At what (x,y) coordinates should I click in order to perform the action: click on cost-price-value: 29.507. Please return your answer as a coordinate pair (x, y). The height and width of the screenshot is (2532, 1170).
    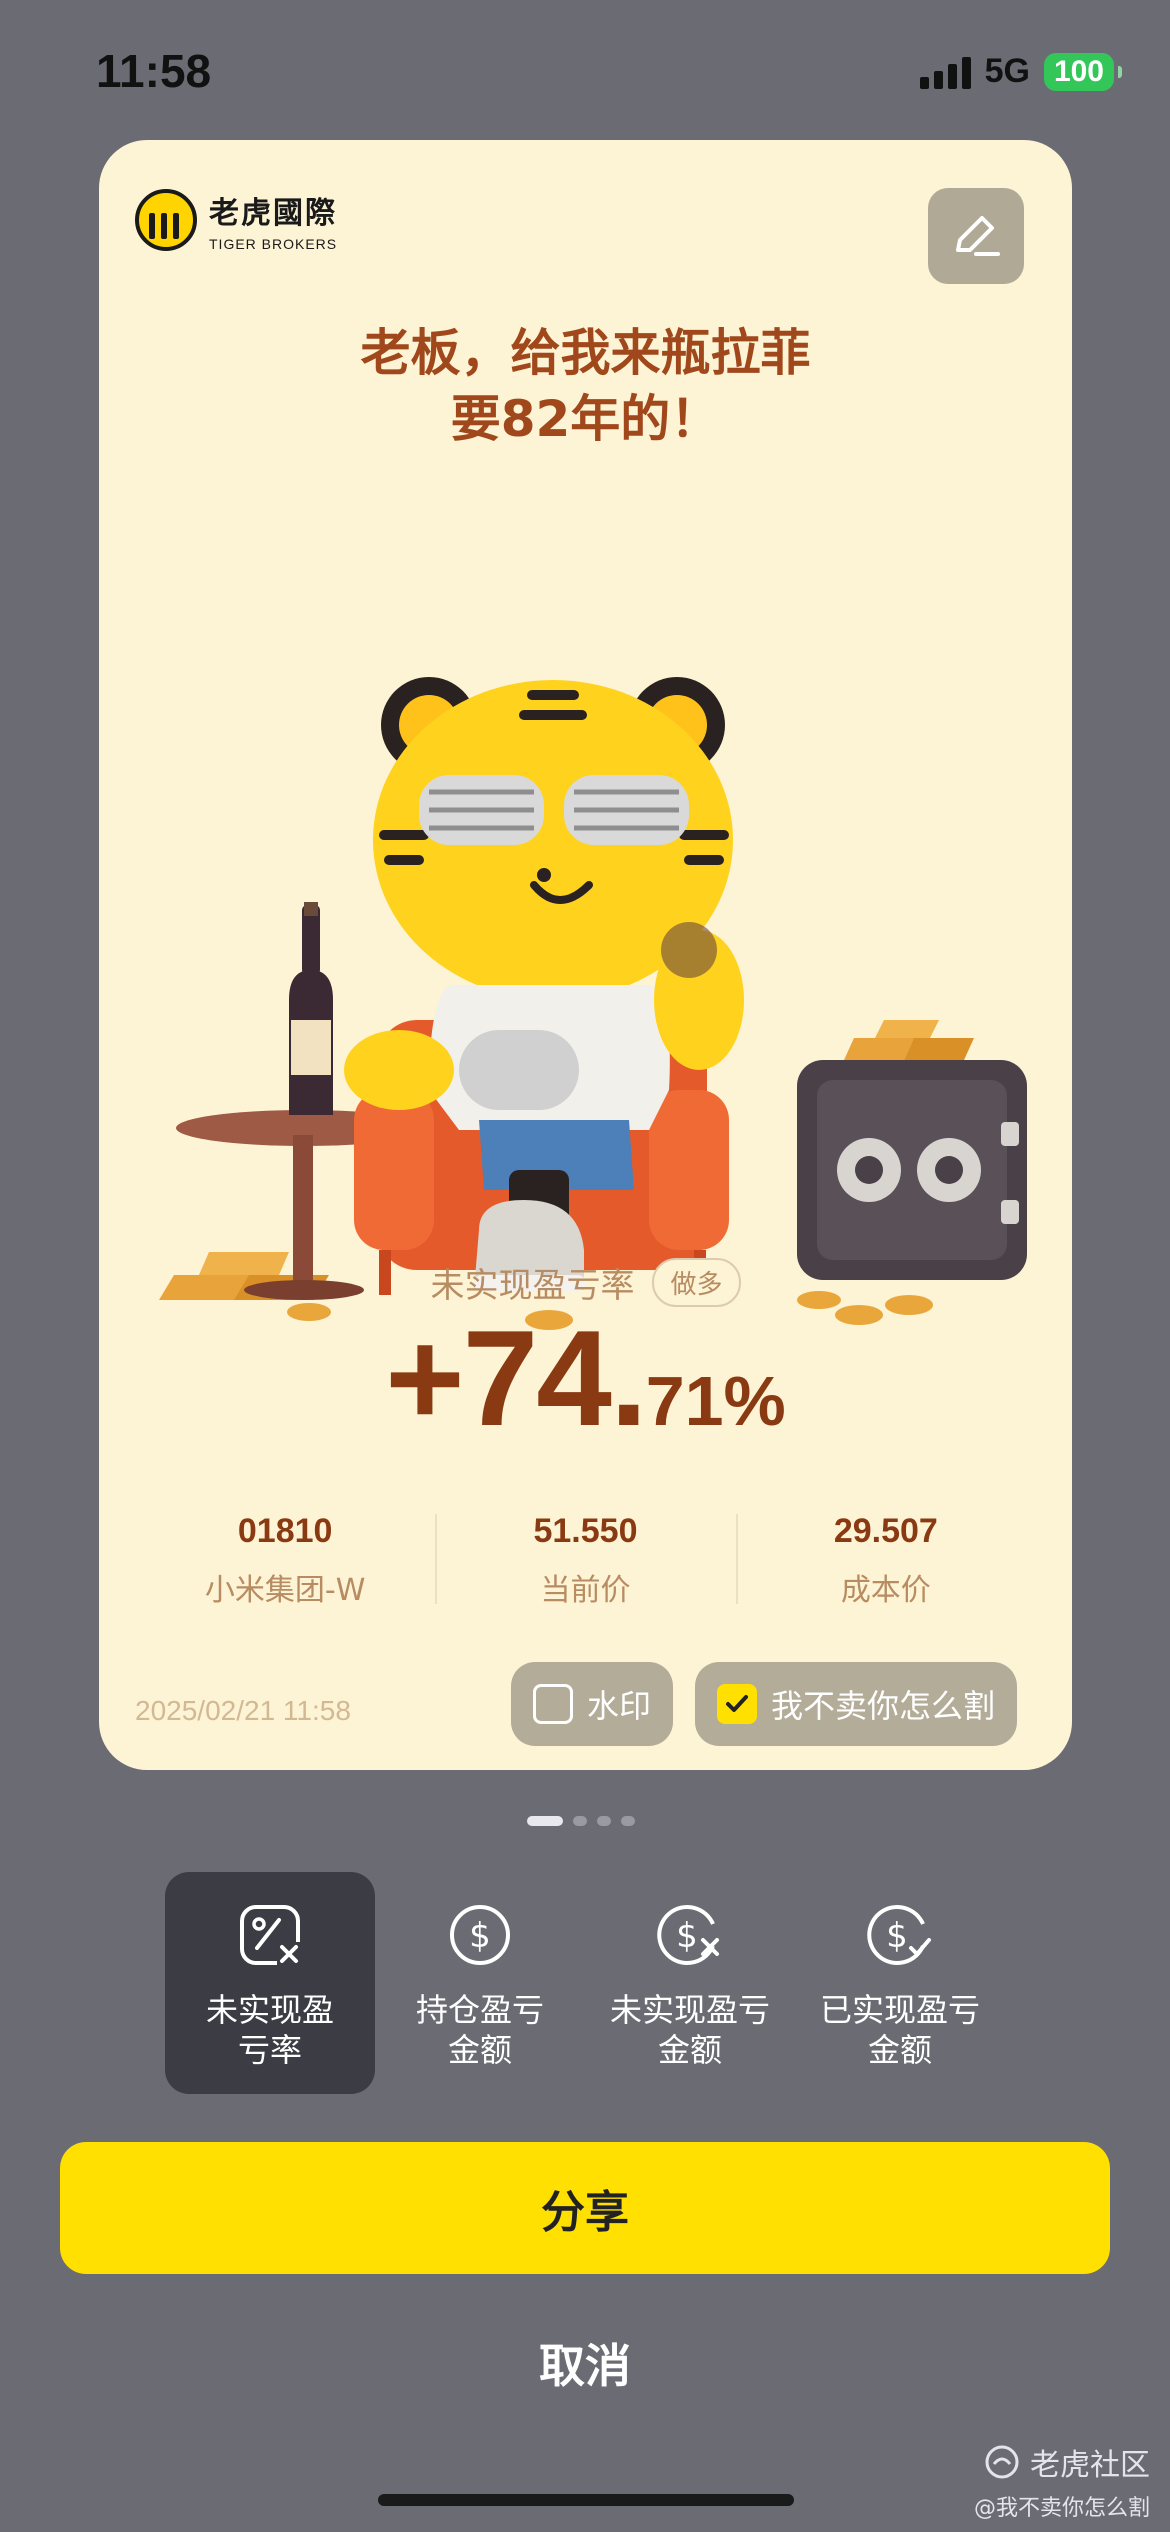
    Looking at the image, I should click on (885, 1531).